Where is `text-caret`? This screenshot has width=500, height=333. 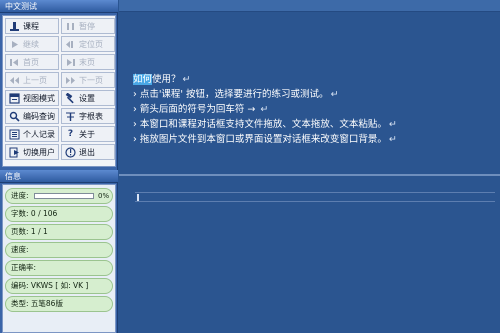
text-caret is located at coordinates (138, 197).